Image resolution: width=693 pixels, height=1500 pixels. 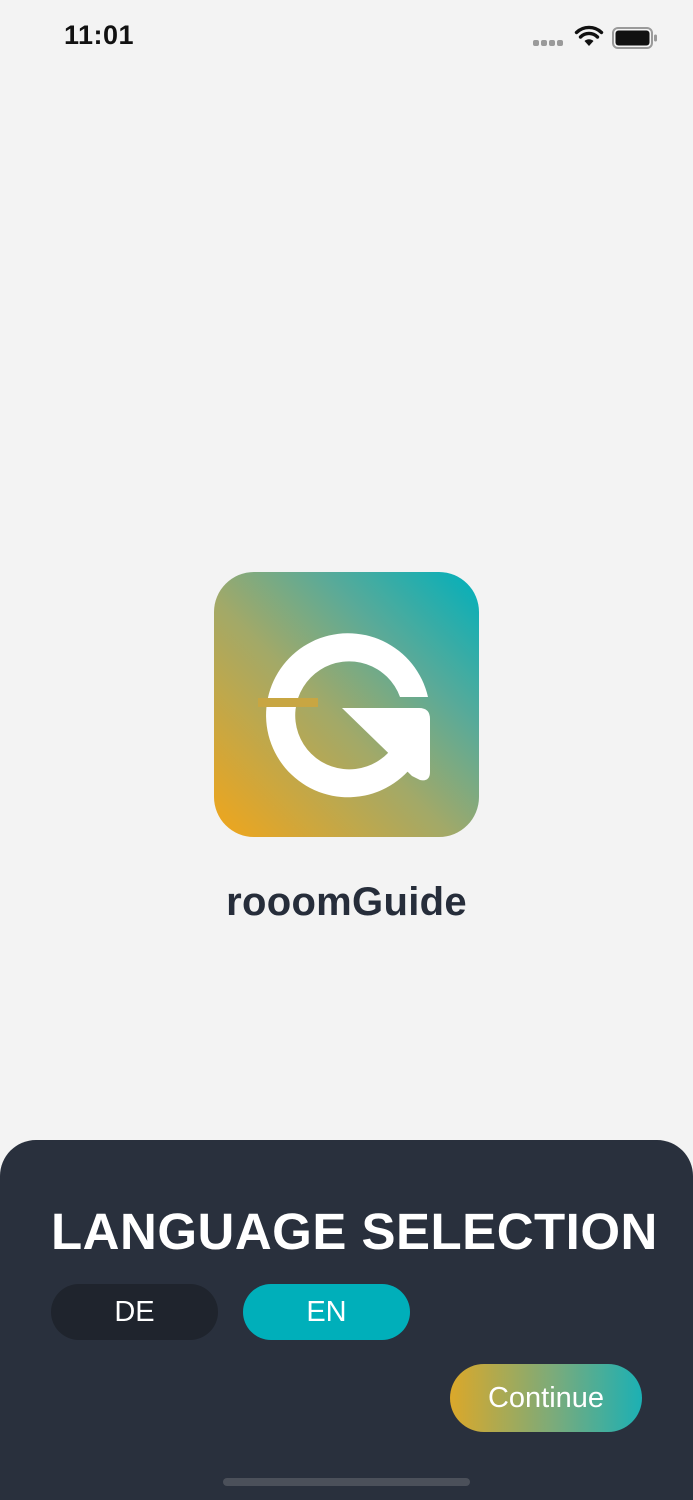 What do you see at coordinates (550, 44) in the screenshot?
I see `cellular-signal-icon` at bounding box center [550, 44].